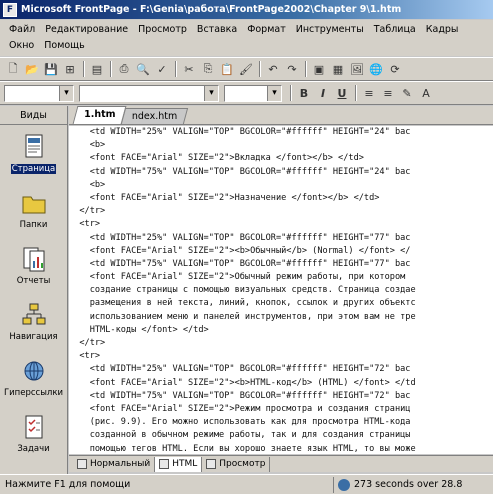 Image resolution: width=493 pixels, height=494 pixels. Describe the element at coordinates (253, 93) in the screenshot. I see `font-size-select` at that location.